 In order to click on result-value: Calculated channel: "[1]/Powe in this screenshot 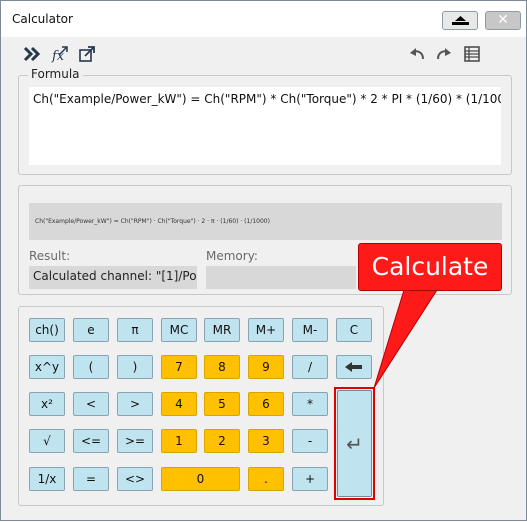, I will do `click(115, 276)`.